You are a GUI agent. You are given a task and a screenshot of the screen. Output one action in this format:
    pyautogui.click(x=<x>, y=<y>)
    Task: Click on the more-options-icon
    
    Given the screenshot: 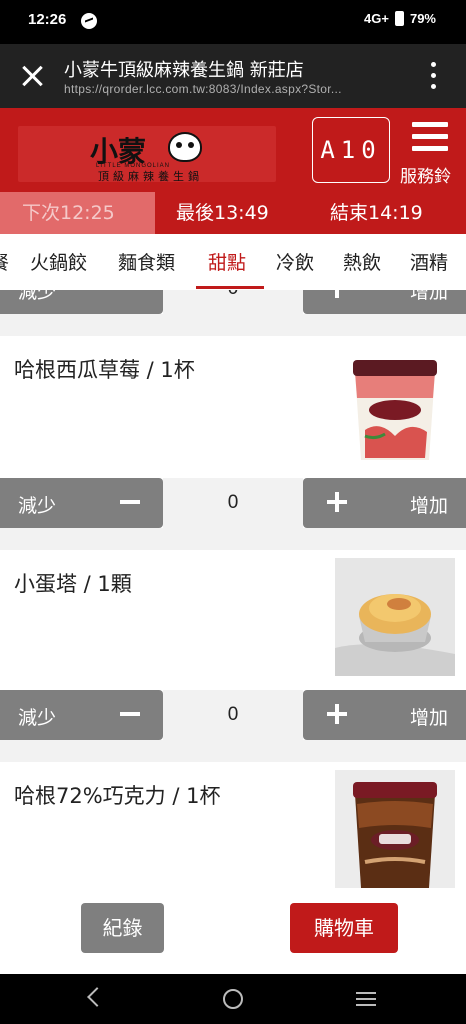 What is the action you would take?
    pyautogui.click(x=433, y=76)
    